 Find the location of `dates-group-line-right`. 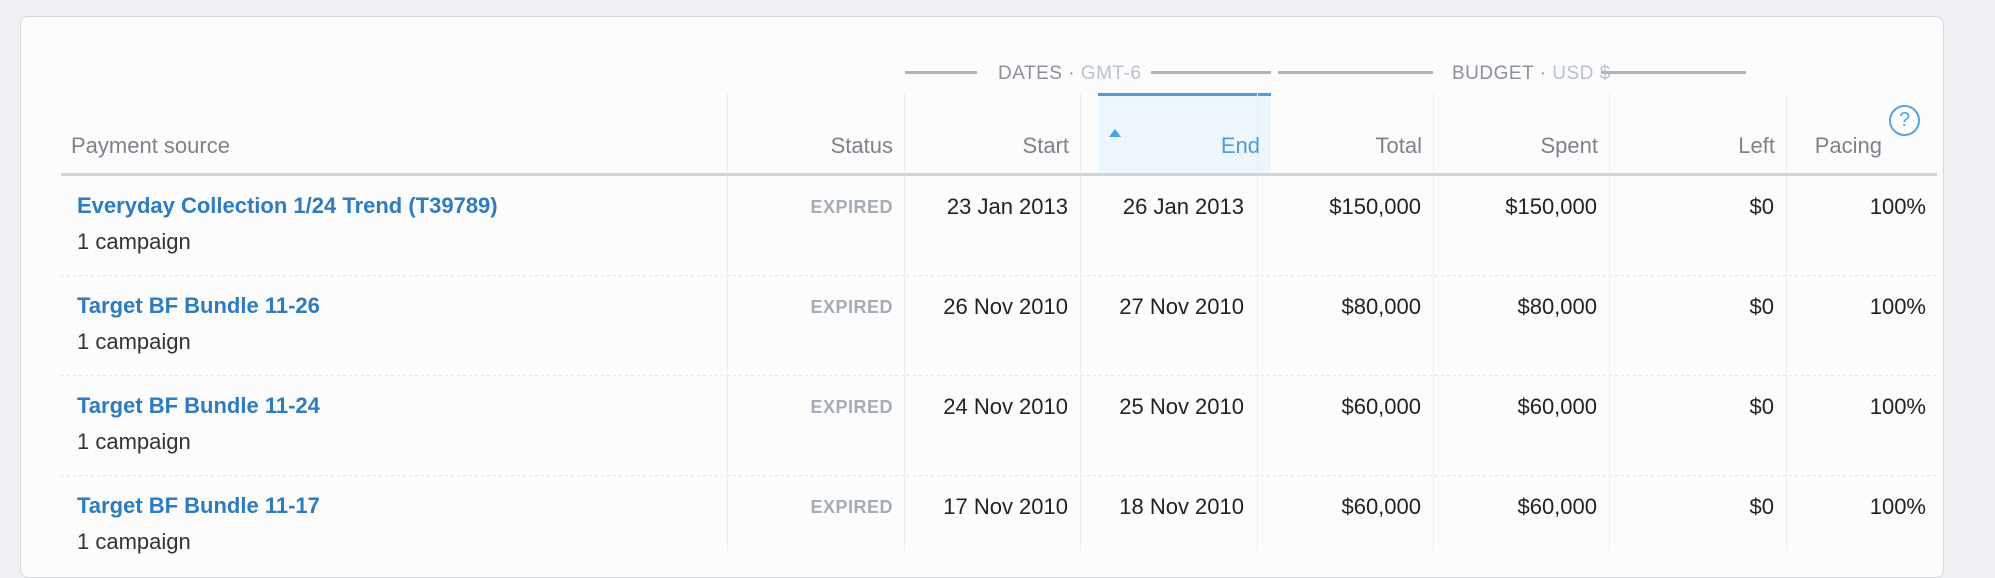

dates-group-line-right is located at coordinates (1211, 72).